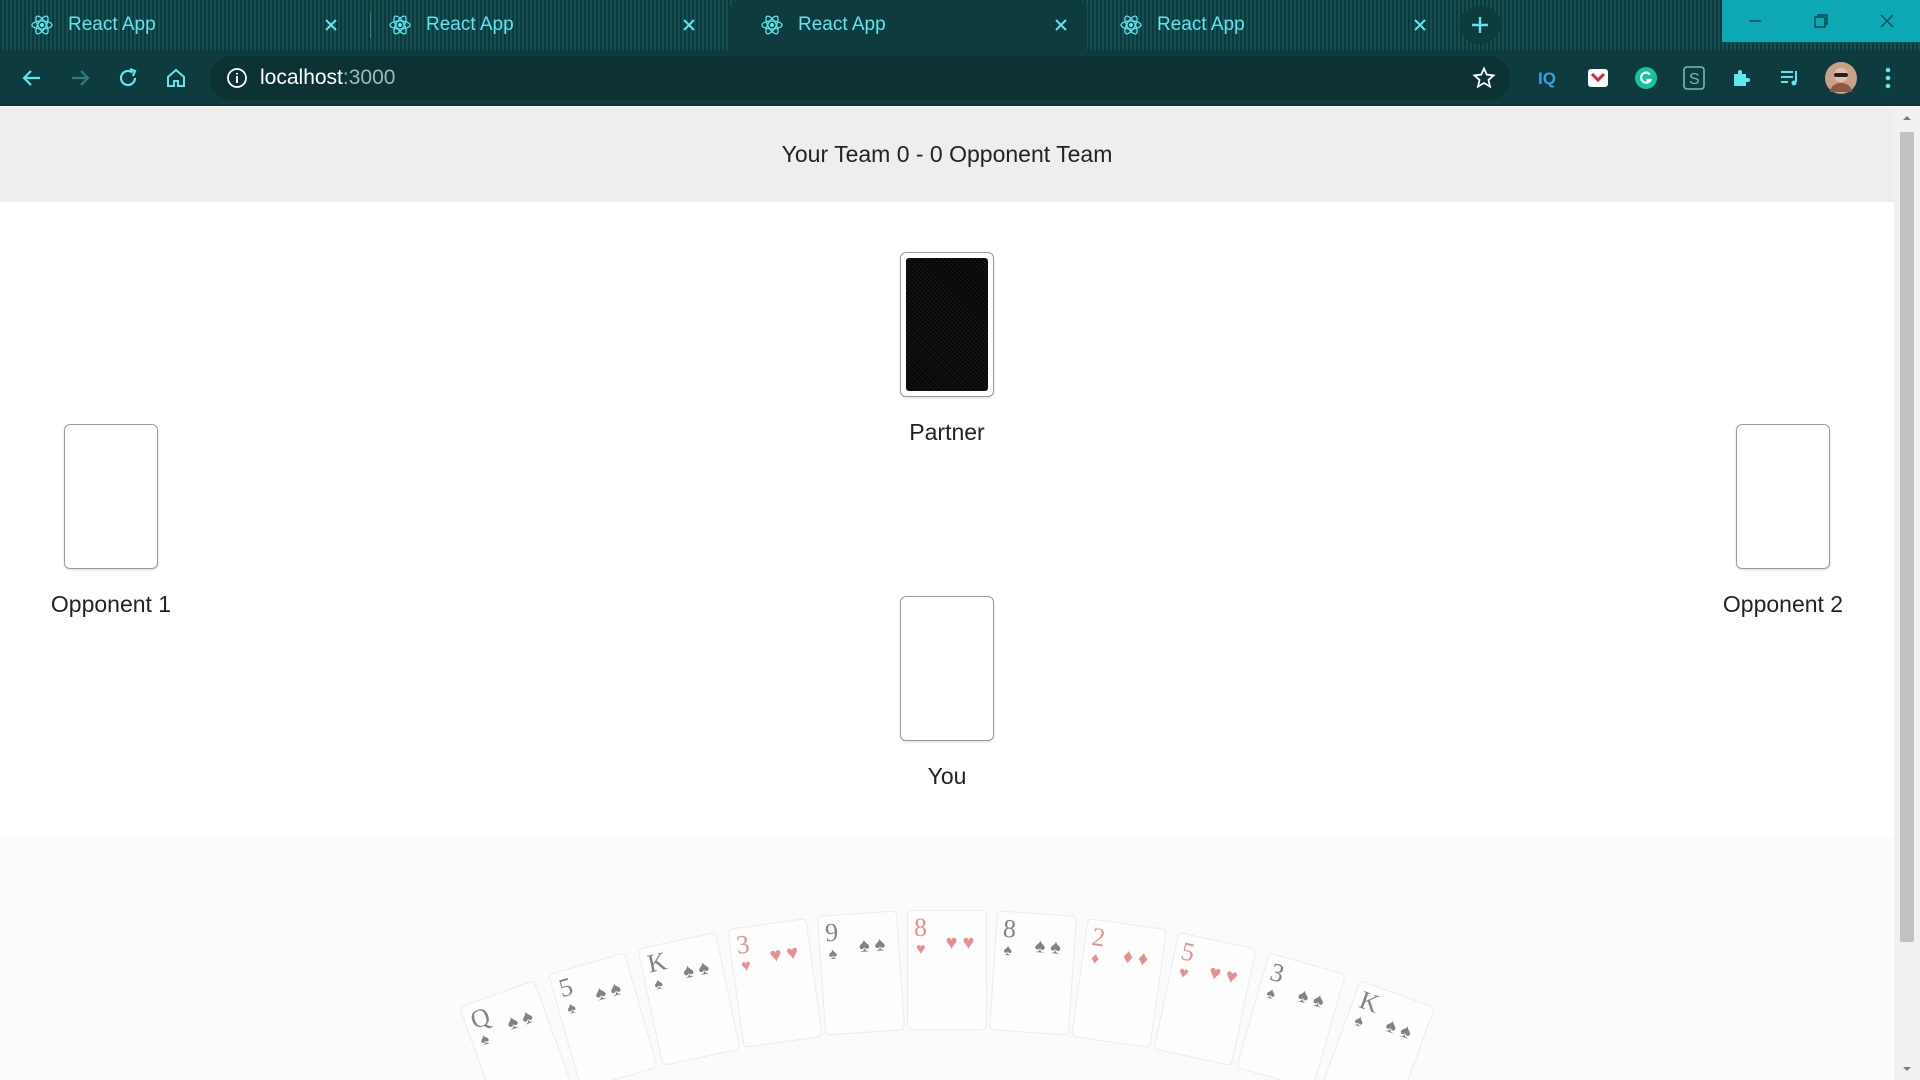 The width and height of the screenshot is (1920, 1080). I want to click on opponent1-seat: Opponent 1, so click(111, 521).